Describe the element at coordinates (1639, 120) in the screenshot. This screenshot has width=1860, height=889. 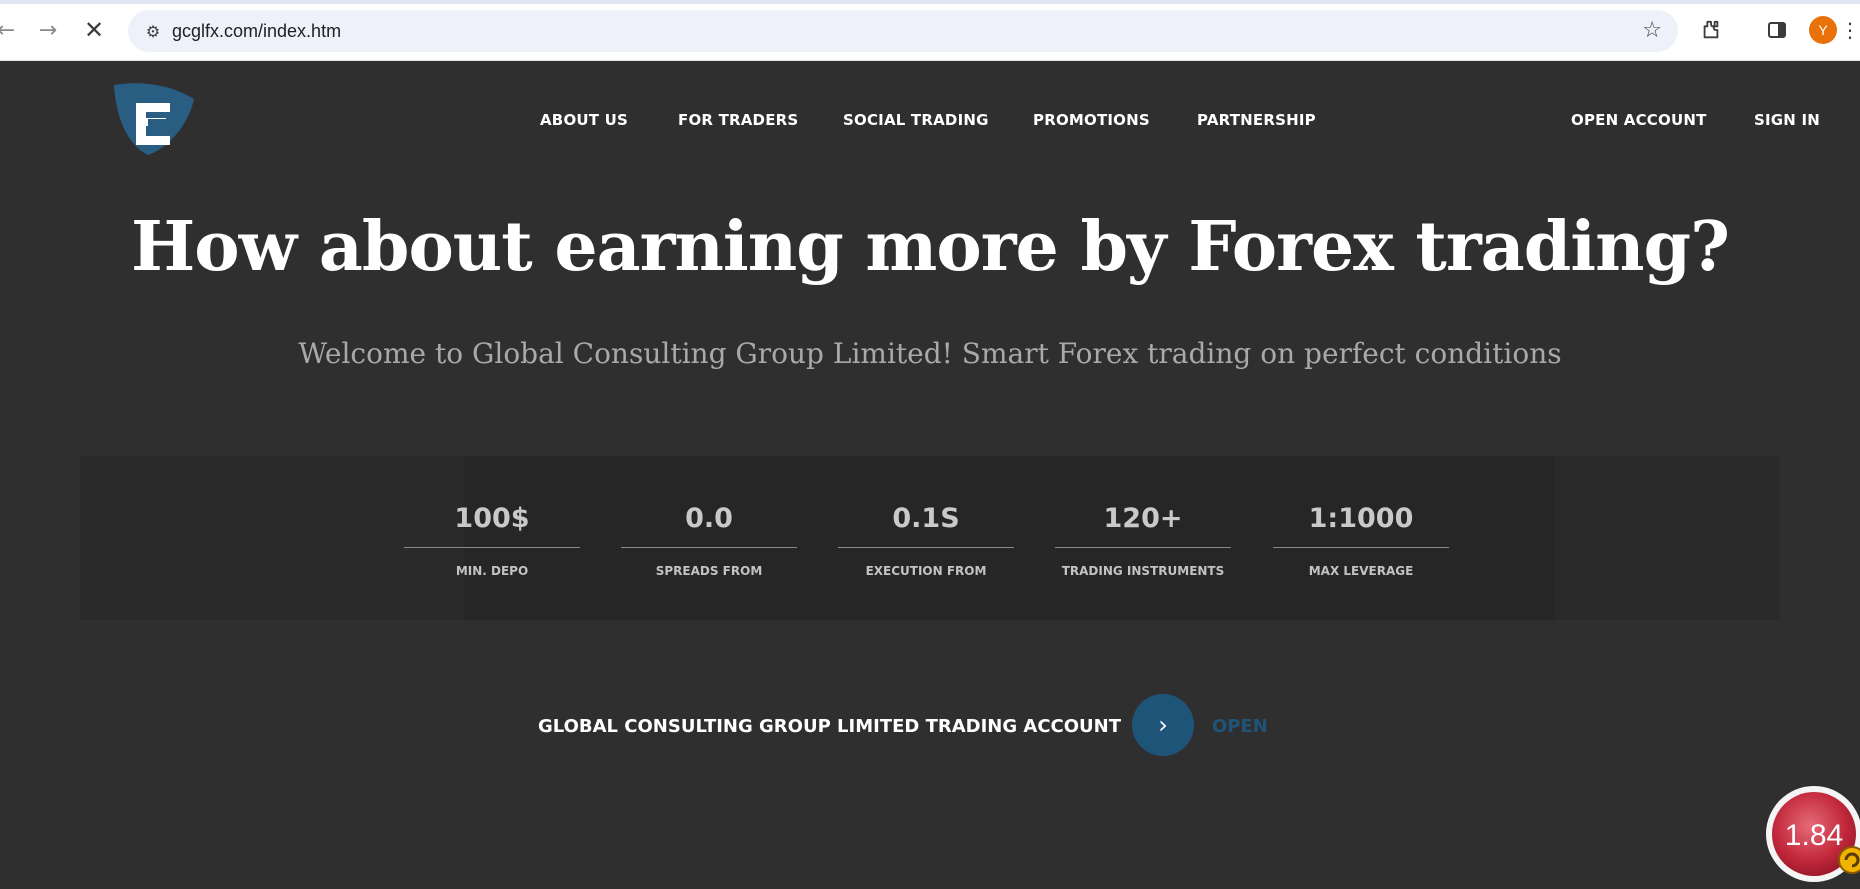
I see `open-account-link: OPEN ACCOUNT` at that location.